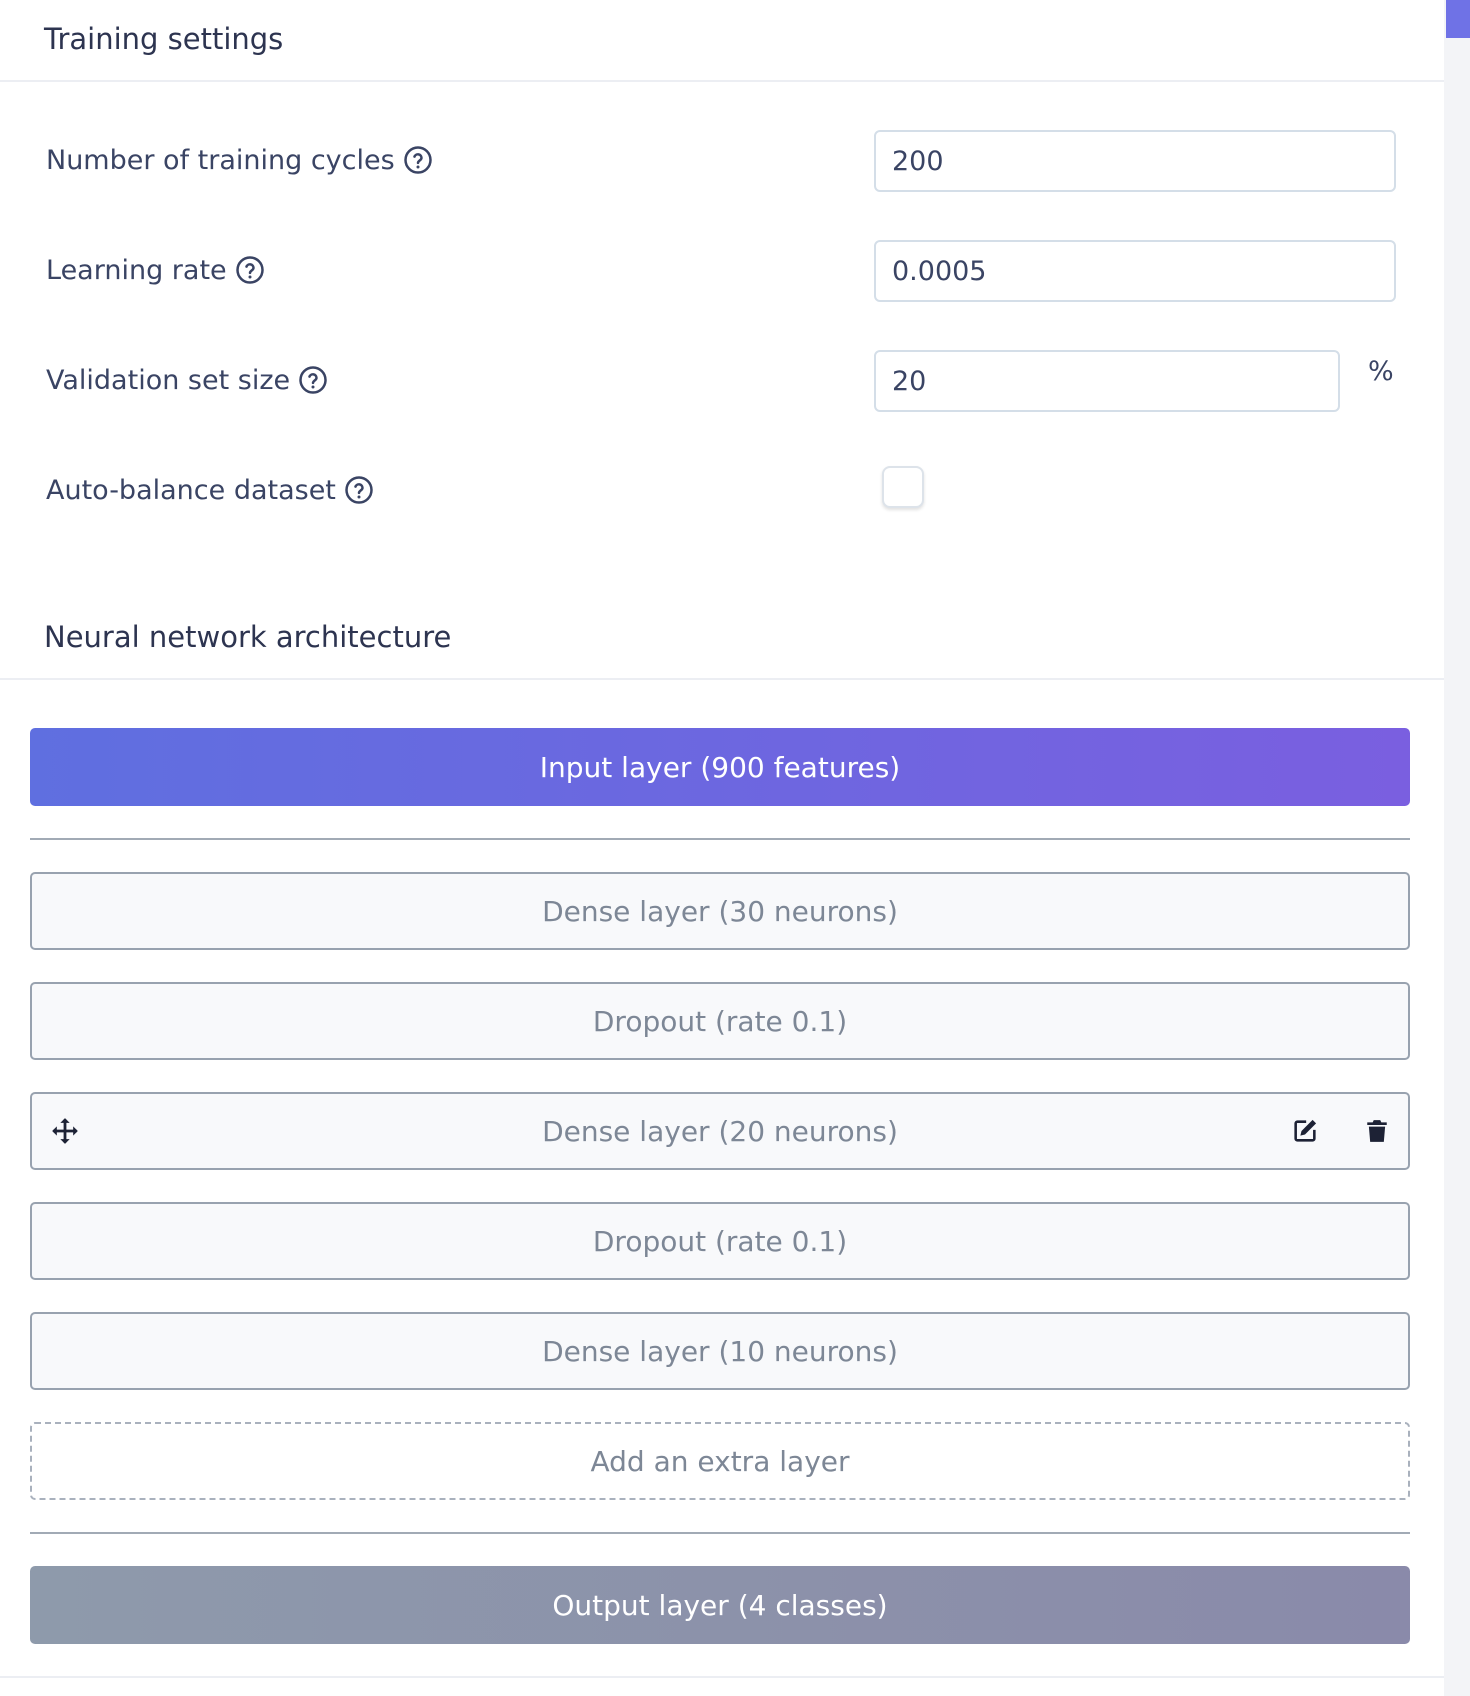 The image size is (1470, 1696). I want to click on auto-balance-checkbox, so click(903, 487).